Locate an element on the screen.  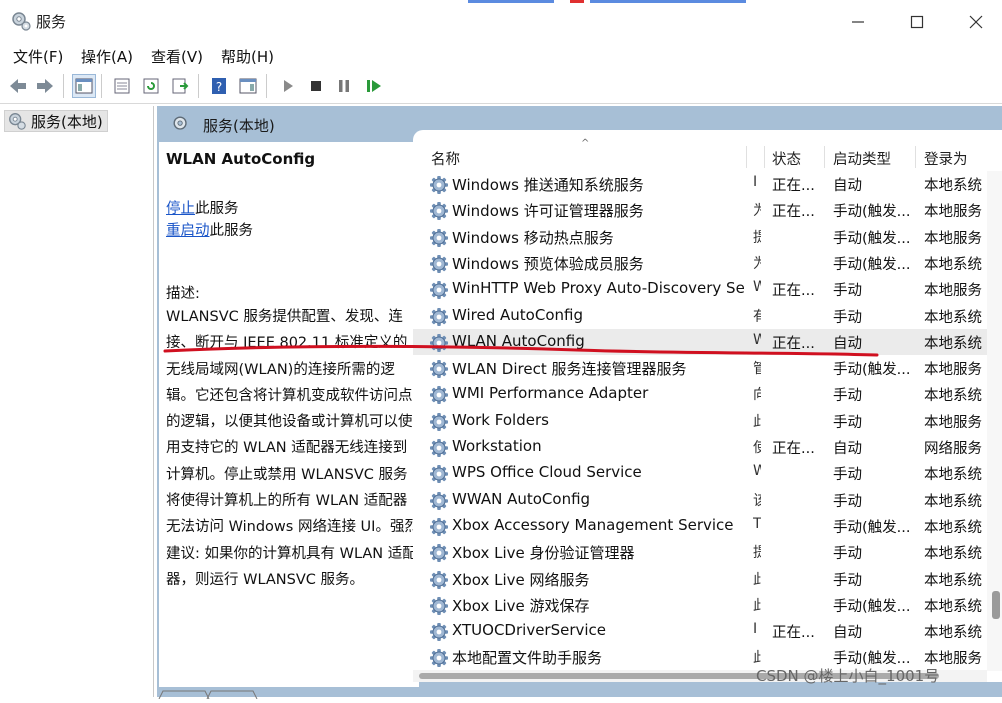
table-row: Windows 推送通知系统服务 I 正在... 自动 本地系统 is located at coordinates (700, 184).